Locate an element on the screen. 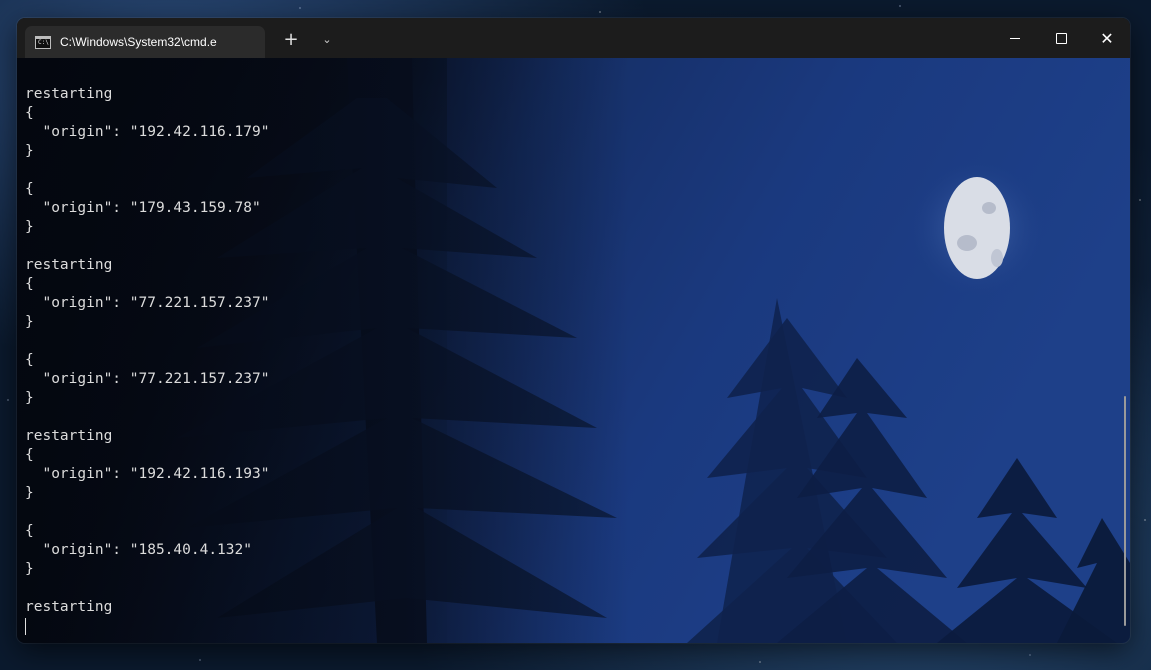  close-button: ✕ is located at coordinates (1107, 38).